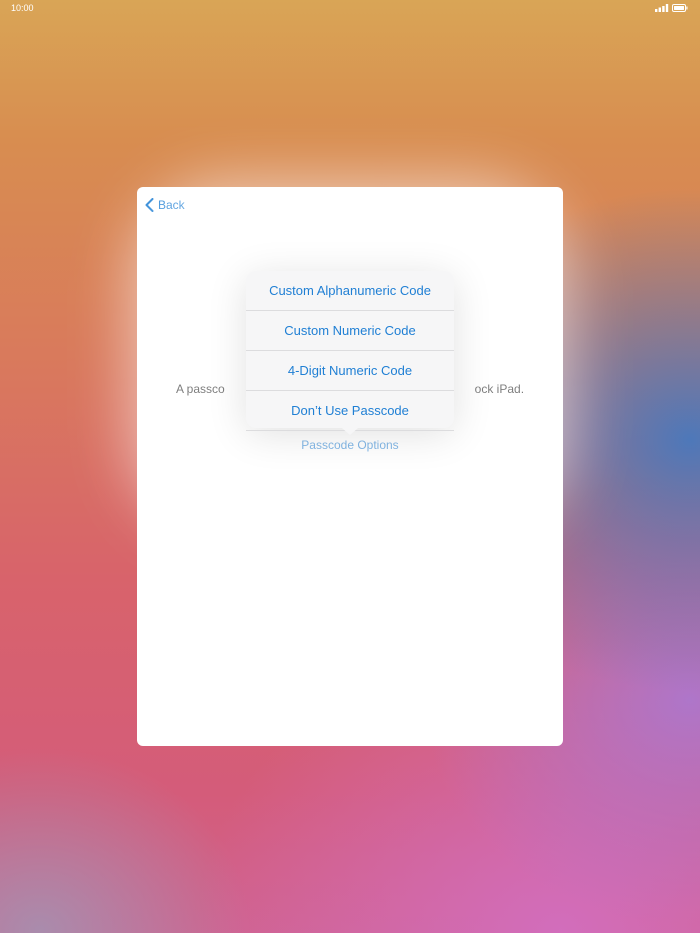 Image resolution: width=700 pixels, height=933 pixels. What do you see at coordinates (350, 431) in the screenshot?
I see `popover-arrow` at bounding box center [350, 431].